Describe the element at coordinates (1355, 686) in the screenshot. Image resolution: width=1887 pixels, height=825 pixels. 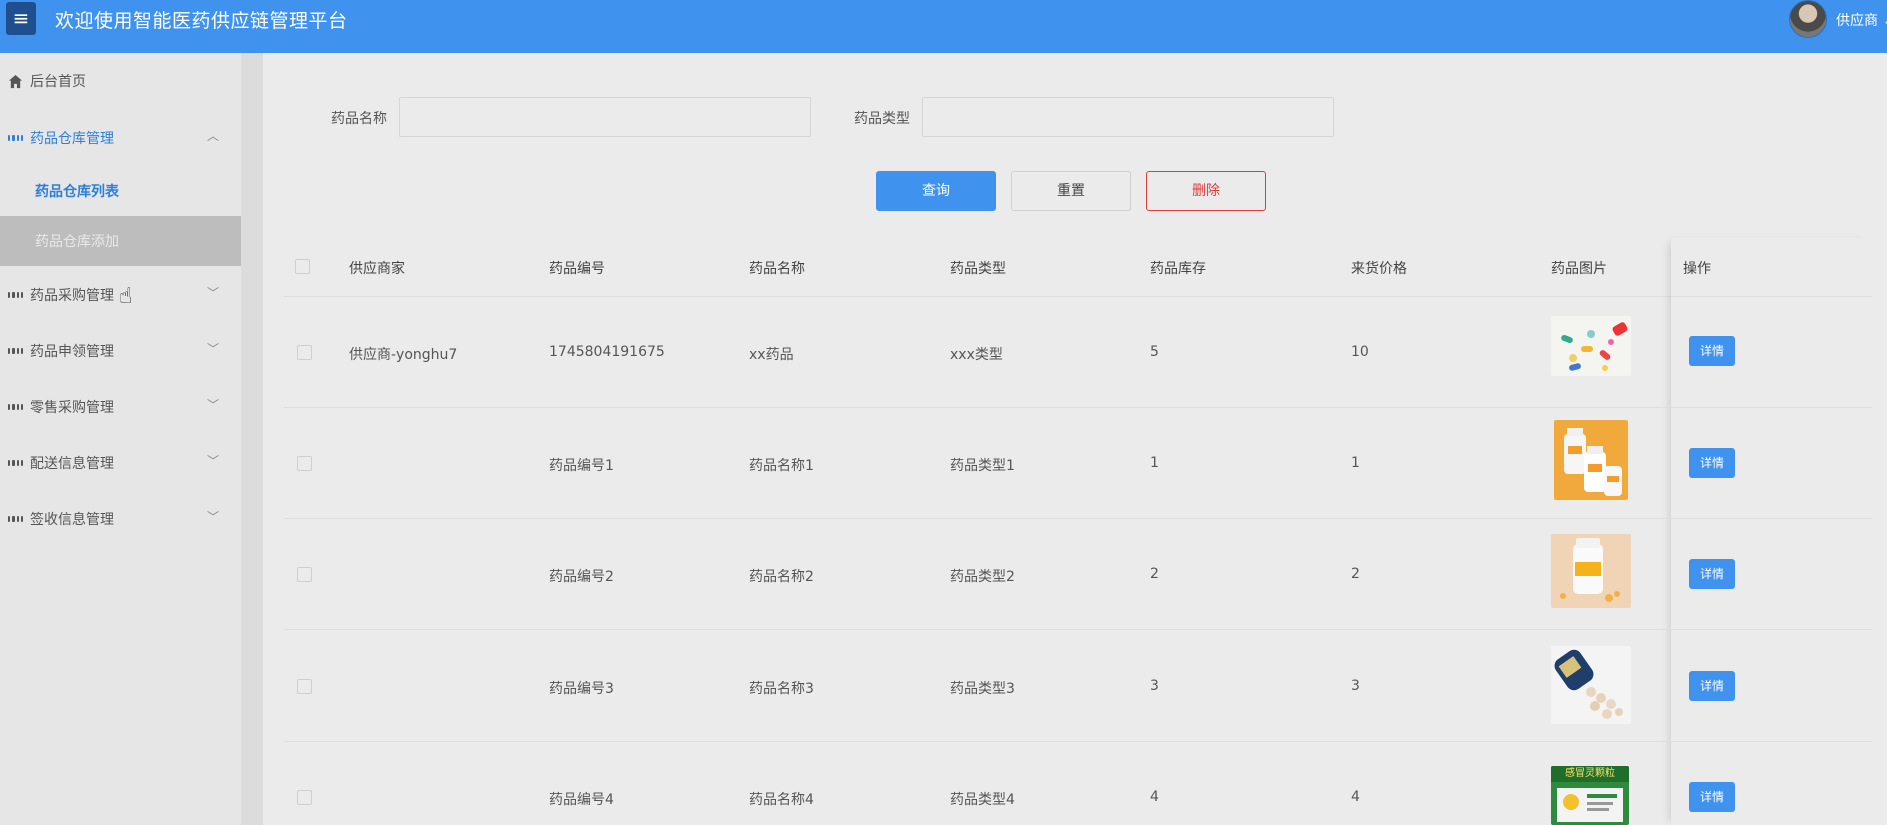
I see `cell-price: 3` at that location.